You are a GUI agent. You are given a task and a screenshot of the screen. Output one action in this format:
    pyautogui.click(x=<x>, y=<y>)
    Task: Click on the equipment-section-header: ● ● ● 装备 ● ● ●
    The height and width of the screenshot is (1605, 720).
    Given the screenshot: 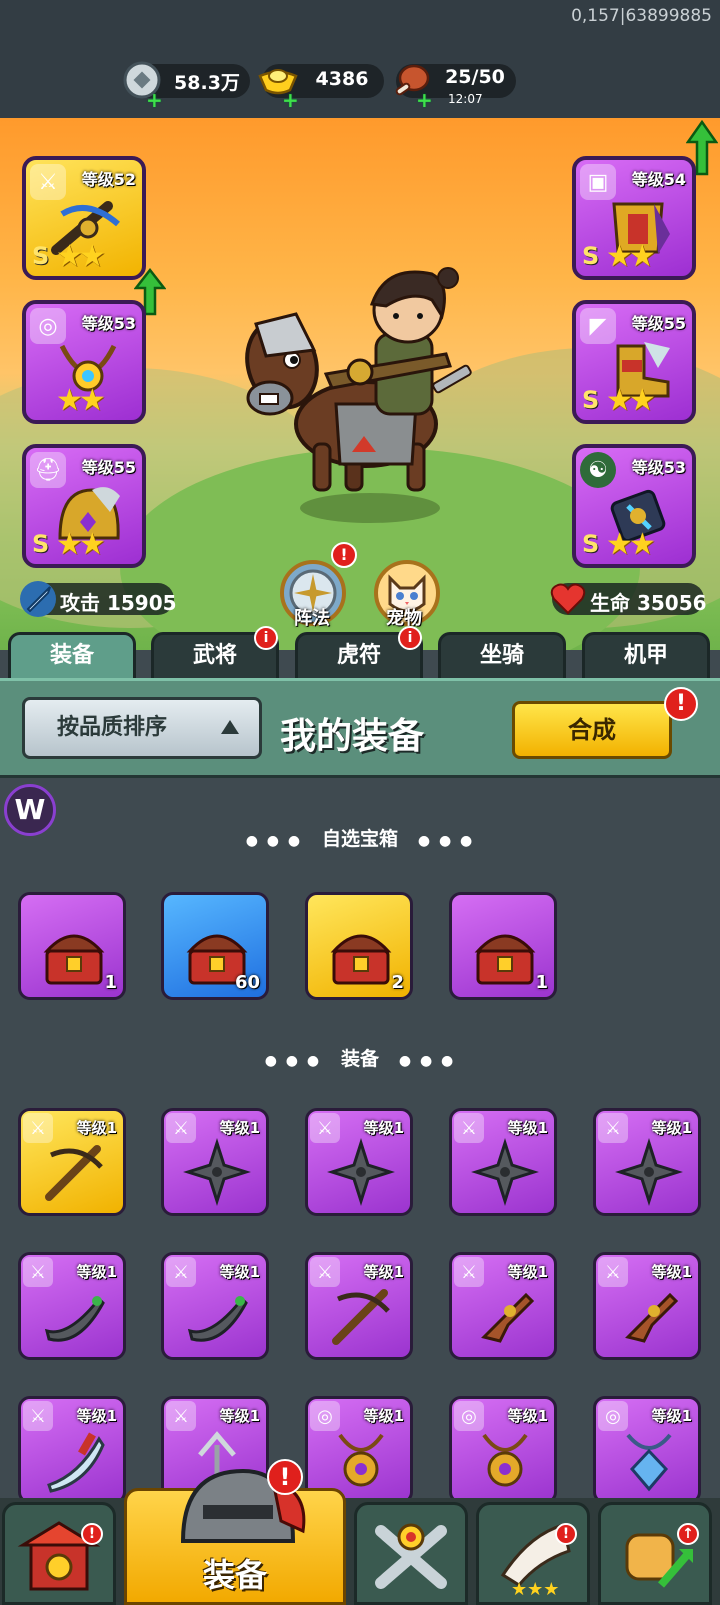 What is the action you would take?
    pyautogui.click(x=360, y=1057)
    